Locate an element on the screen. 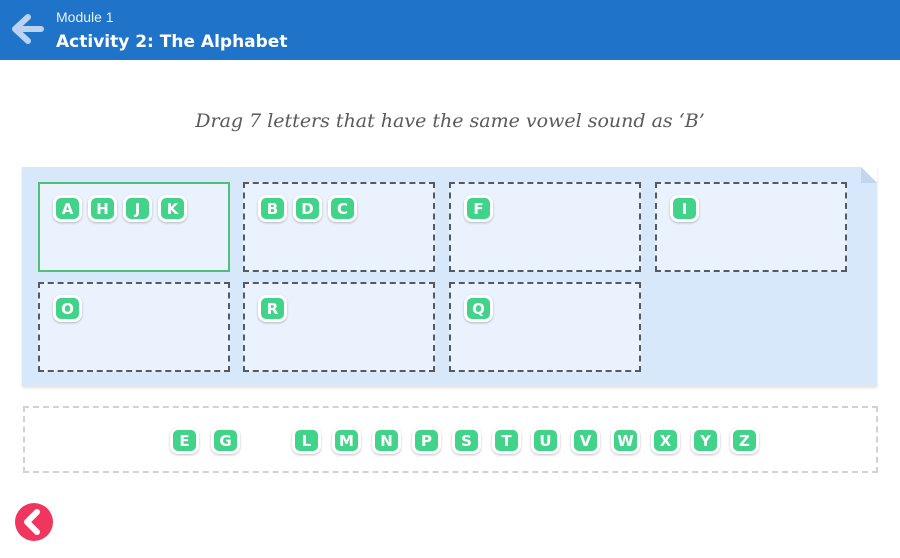 This screenshot has width=900, height=558. drop-zone-1: AHJK is located at coordinates (134, 227).